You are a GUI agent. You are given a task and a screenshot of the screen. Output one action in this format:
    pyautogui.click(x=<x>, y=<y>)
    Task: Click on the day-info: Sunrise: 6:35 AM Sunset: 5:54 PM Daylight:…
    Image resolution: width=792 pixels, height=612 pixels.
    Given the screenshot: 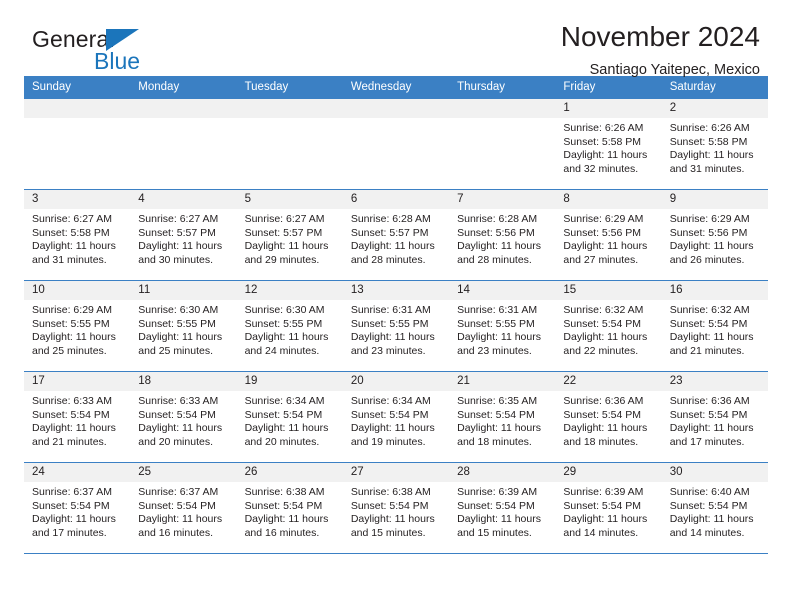 What is the action you would take?
    pyautogui.click(x=502, y=420)
    